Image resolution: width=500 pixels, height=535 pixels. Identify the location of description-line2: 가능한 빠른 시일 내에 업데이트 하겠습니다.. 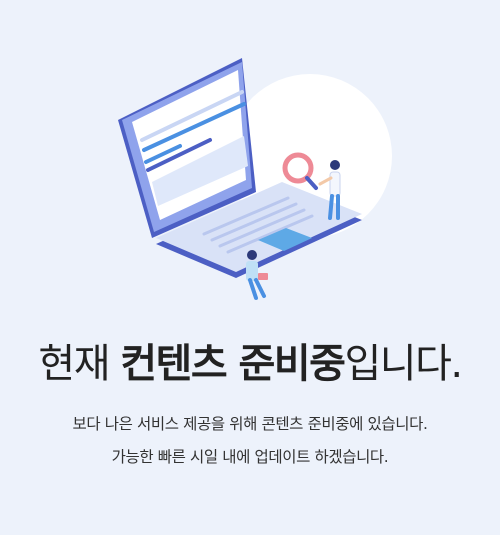
(250, 457).